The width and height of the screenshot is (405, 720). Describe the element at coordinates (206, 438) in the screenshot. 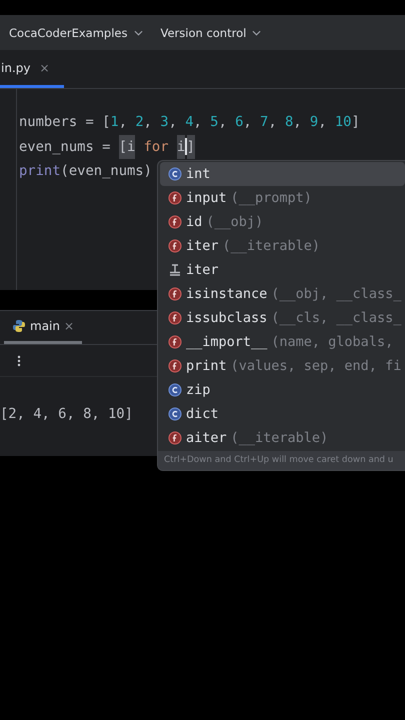

I see `item-name: aiter` at that location.